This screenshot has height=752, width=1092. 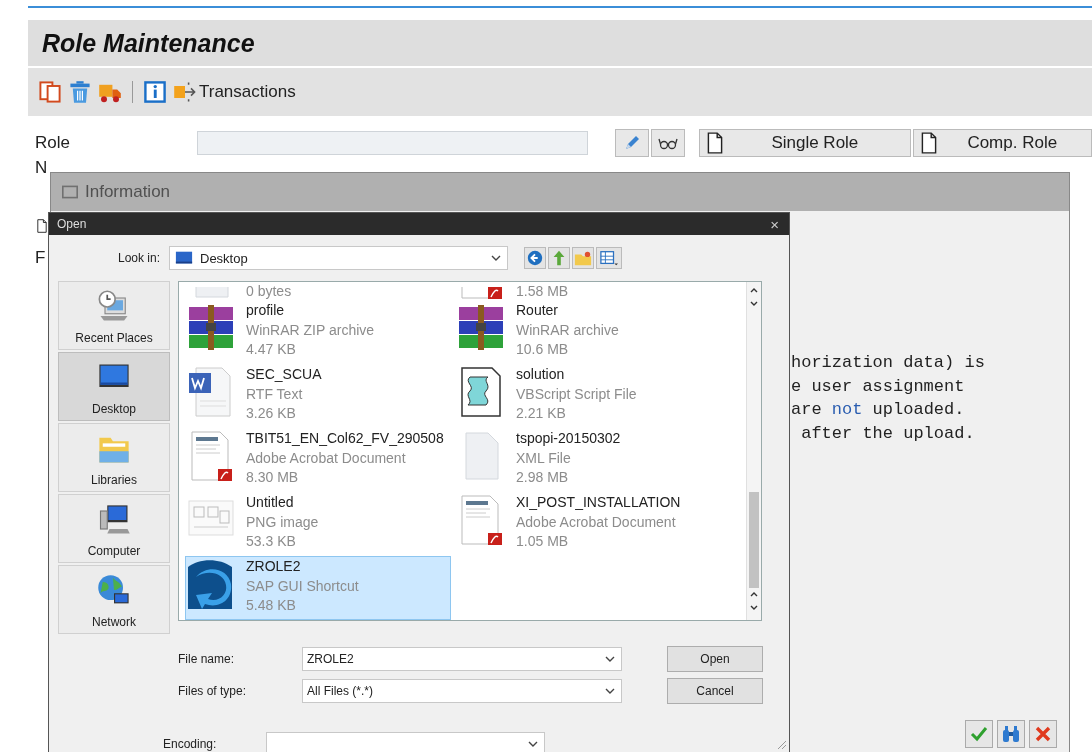 I want to click on cancel-button, so click(x=1043, y=734).